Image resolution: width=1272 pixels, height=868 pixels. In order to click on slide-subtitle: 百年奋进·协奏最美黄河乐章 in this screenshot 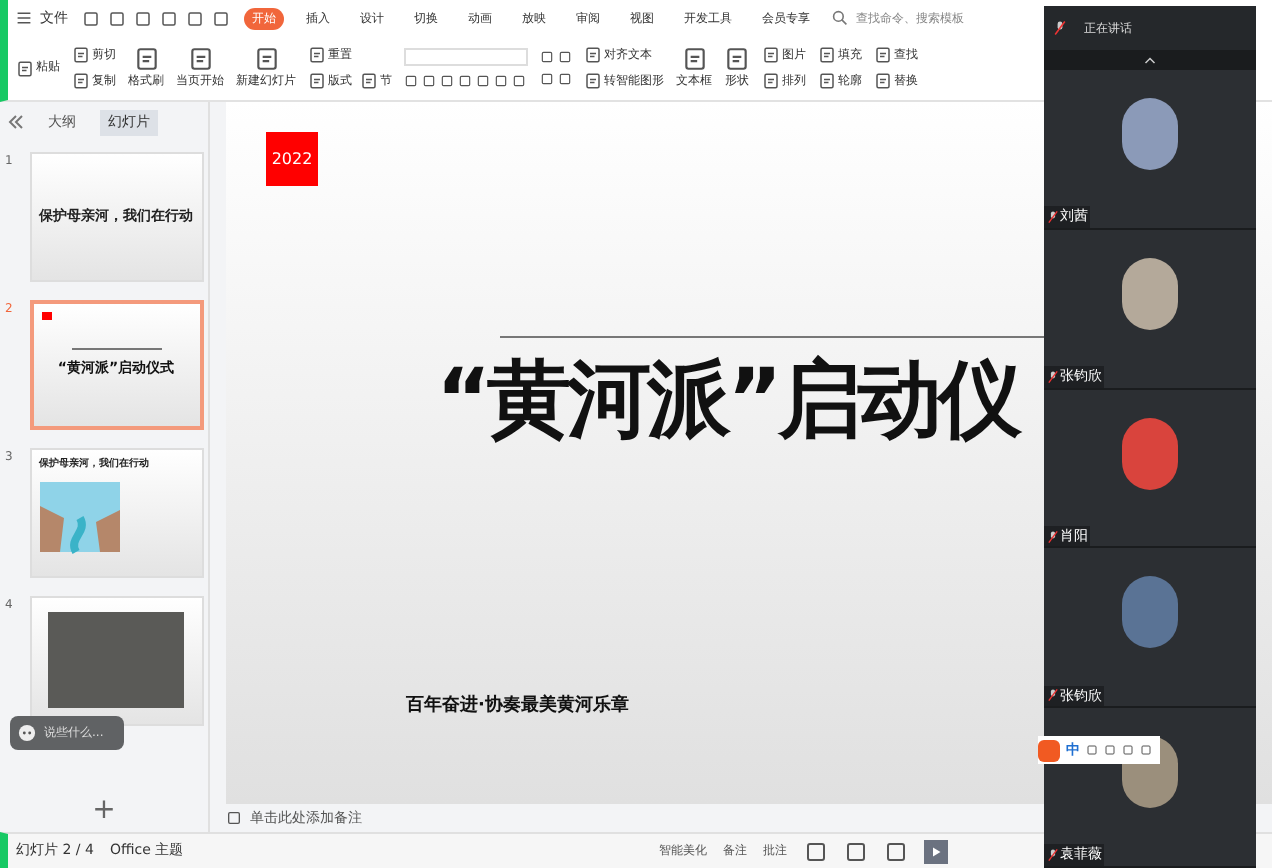, I will do `click(517, 707)`.